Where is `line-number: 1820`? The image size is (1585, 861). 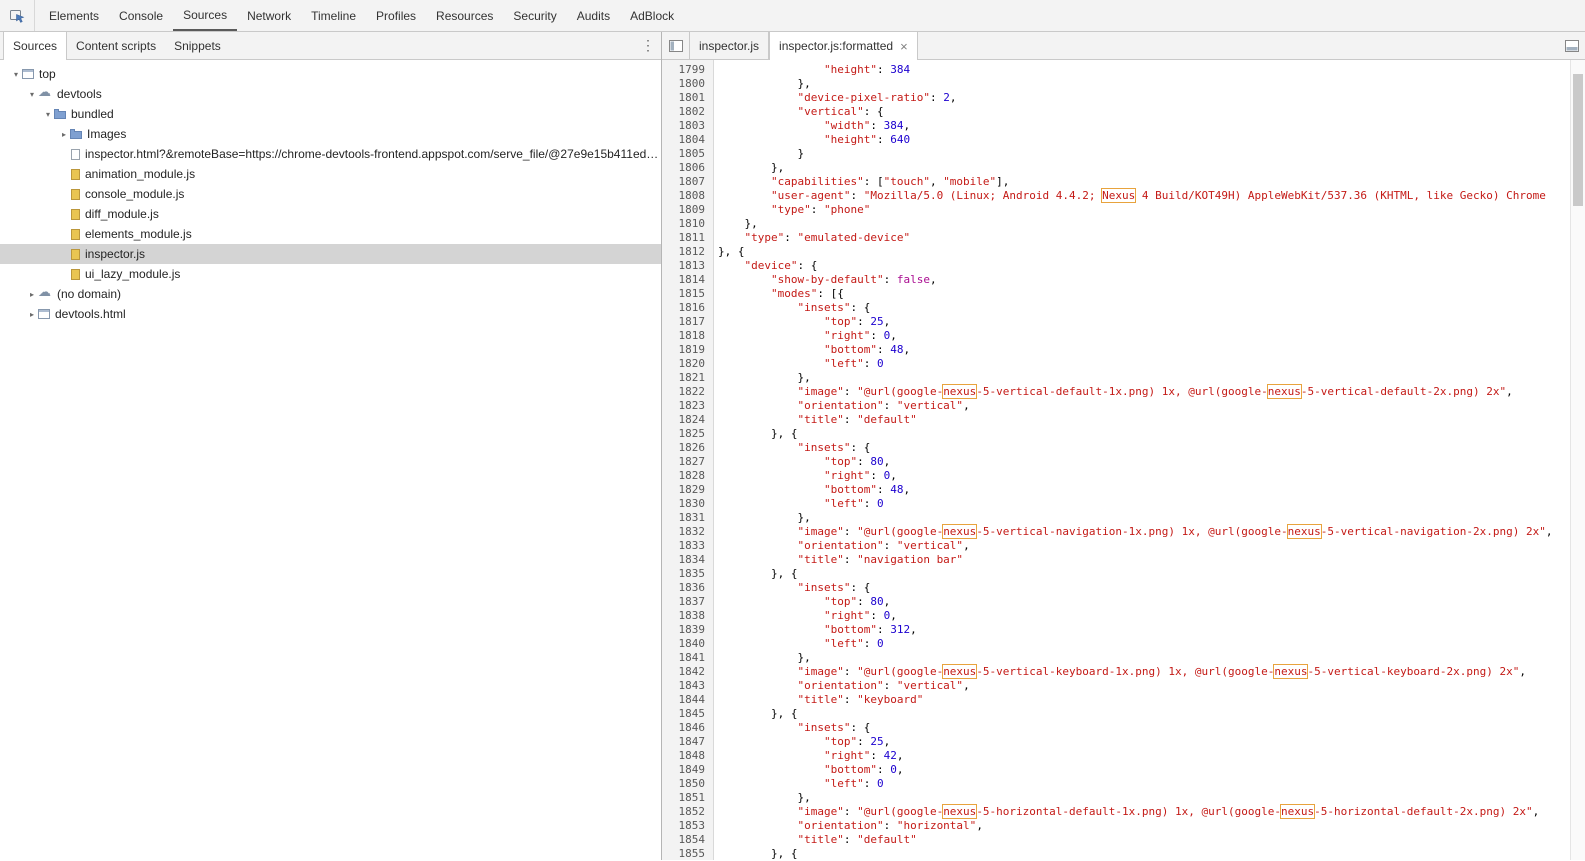
line-number: 1820 is located at coordinates (687, 364).